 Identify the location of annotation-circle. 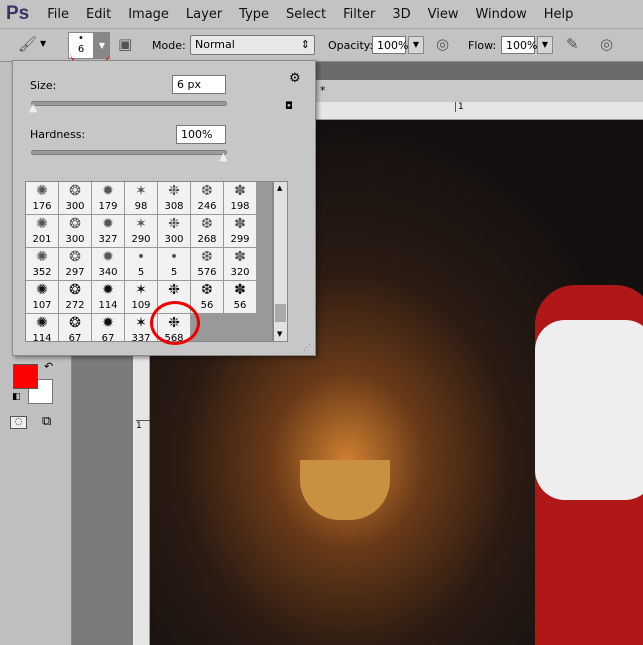
(175, 323).